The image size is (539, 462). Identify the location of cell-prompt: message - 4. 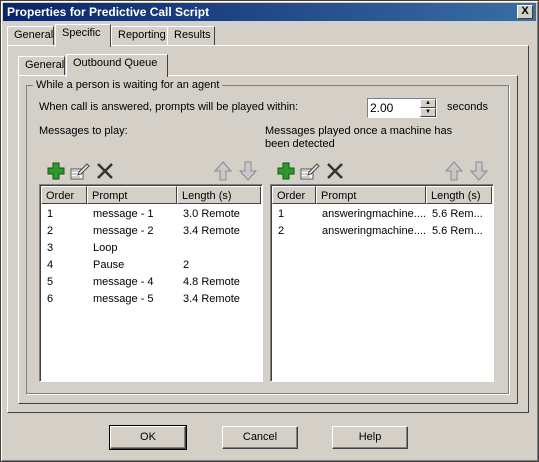
(123, 282).